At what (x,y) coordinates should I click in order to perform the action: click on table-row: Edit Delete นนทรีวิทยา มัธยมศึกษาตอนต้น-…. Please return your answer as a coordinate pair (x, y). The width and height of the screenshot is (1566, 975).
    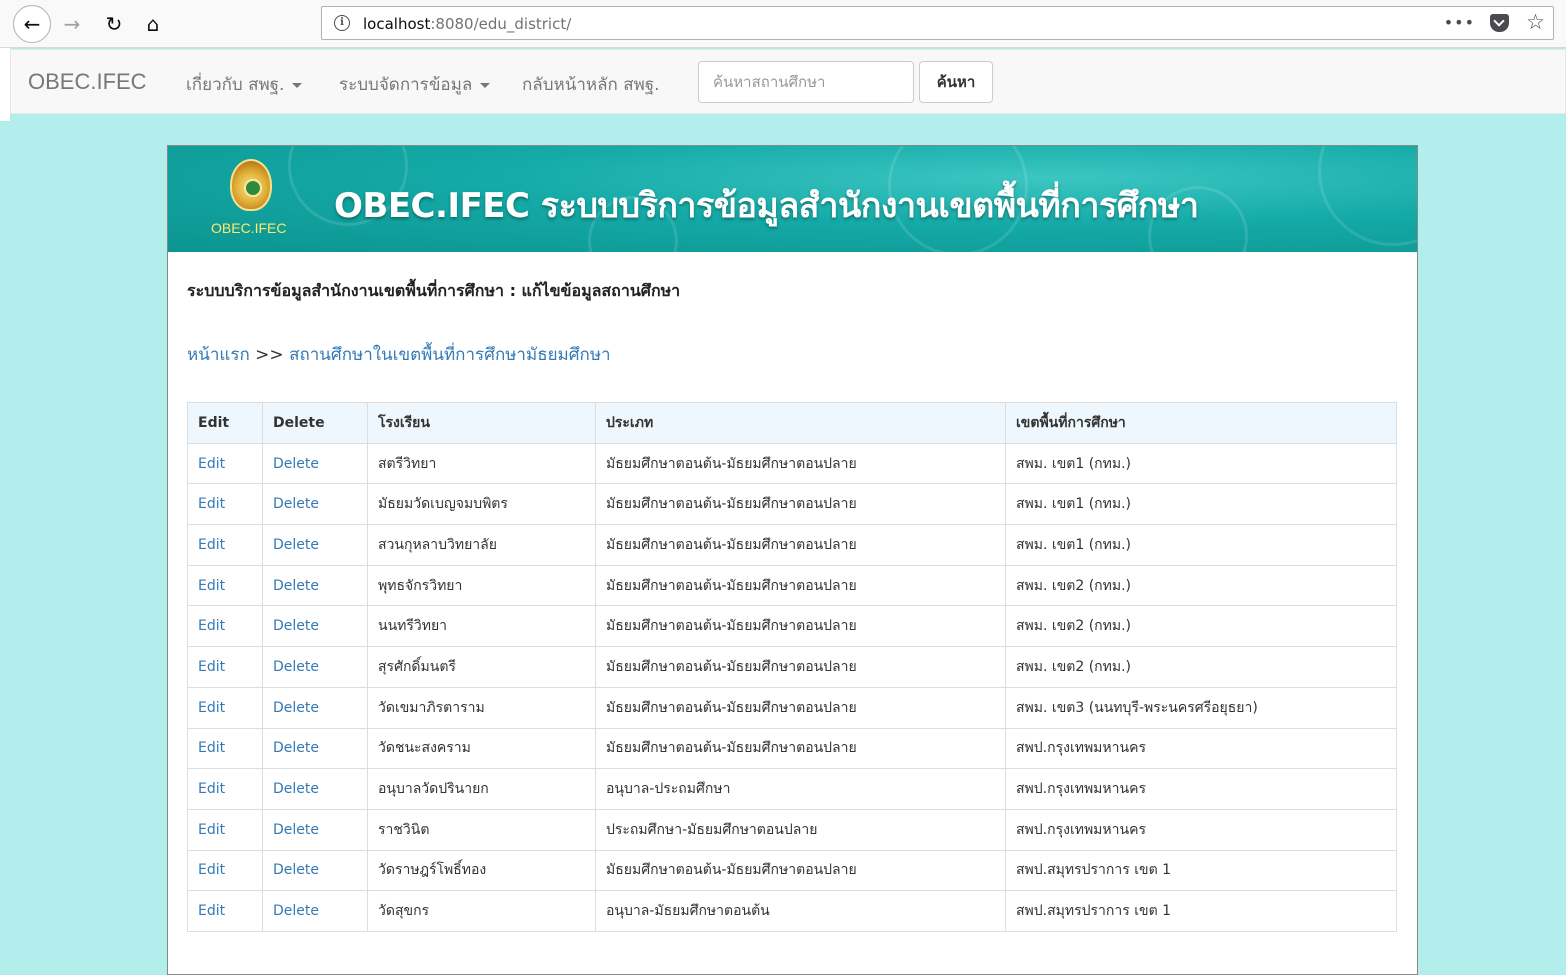
    Looking at the image, I should click on (792, 626).